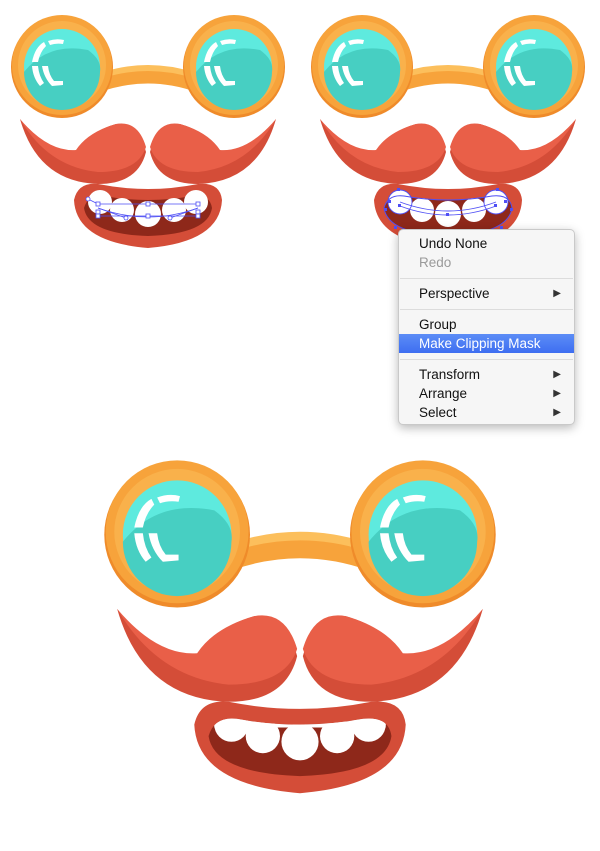 The width and height of the screenshot is (600, 851). I want to click on menu-item-redo: Redo, so click(486, 262).